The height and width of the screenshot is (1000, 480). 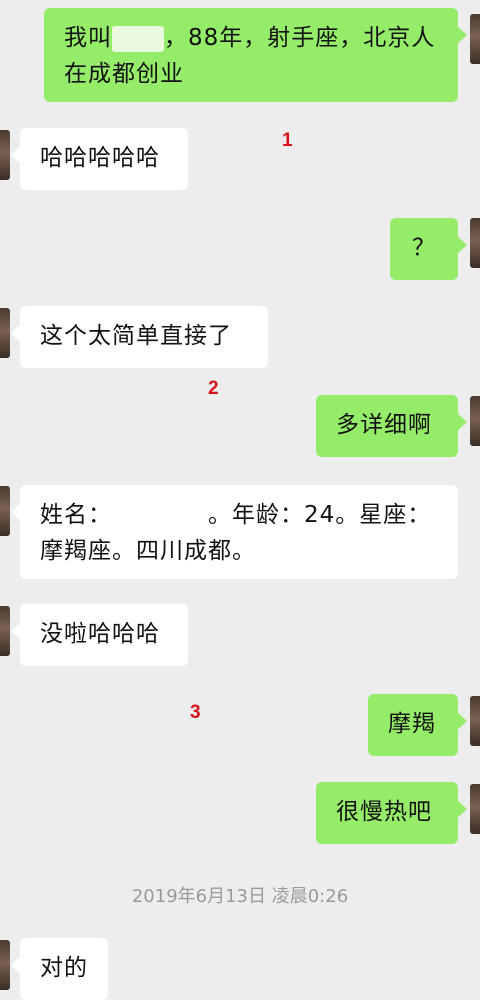 What do you see at coordinates (88, 38) in the screenshot?
I see `message-text: 我叫` at bounding box center [88, 38].